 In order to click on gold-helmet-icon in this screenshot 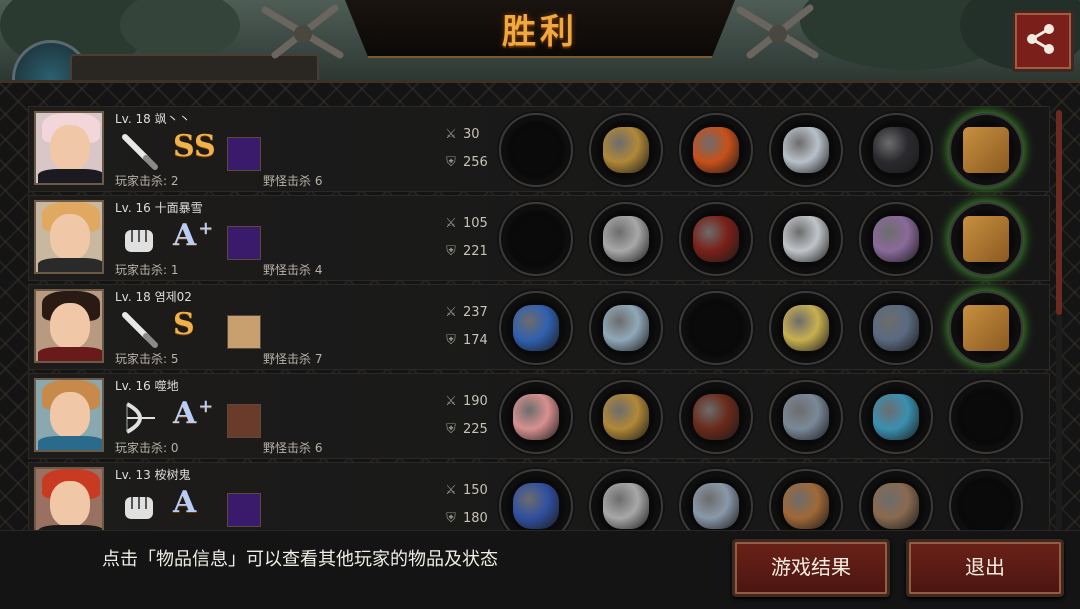, I will do `click(626, 417)`.